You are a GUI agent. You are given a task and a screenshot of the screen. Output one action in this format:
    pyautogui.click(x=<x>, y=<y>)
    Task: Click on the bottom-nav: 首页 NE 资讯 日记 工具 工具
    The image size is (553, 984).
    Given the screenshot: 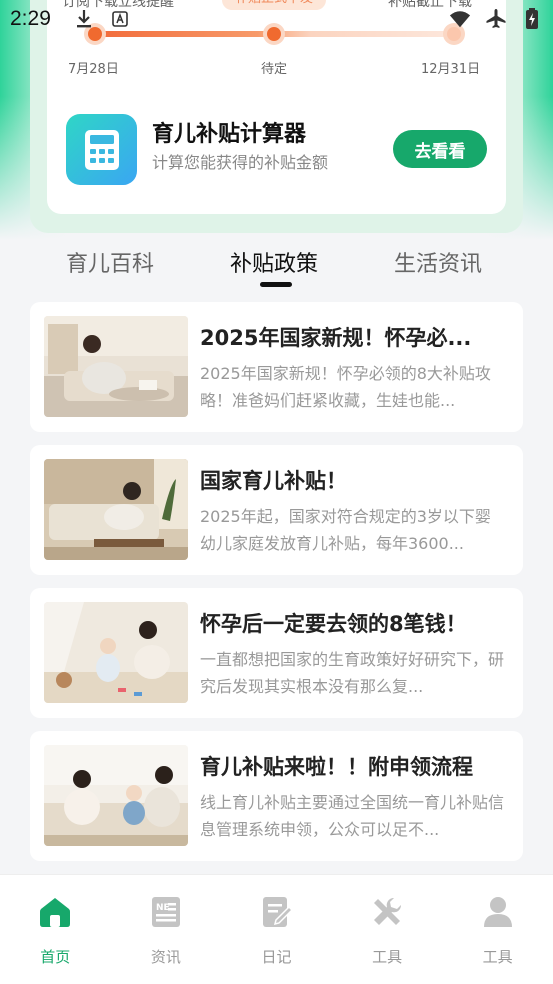 What is the action you would take?
    pyautogui.click(x=276, y=929)
    